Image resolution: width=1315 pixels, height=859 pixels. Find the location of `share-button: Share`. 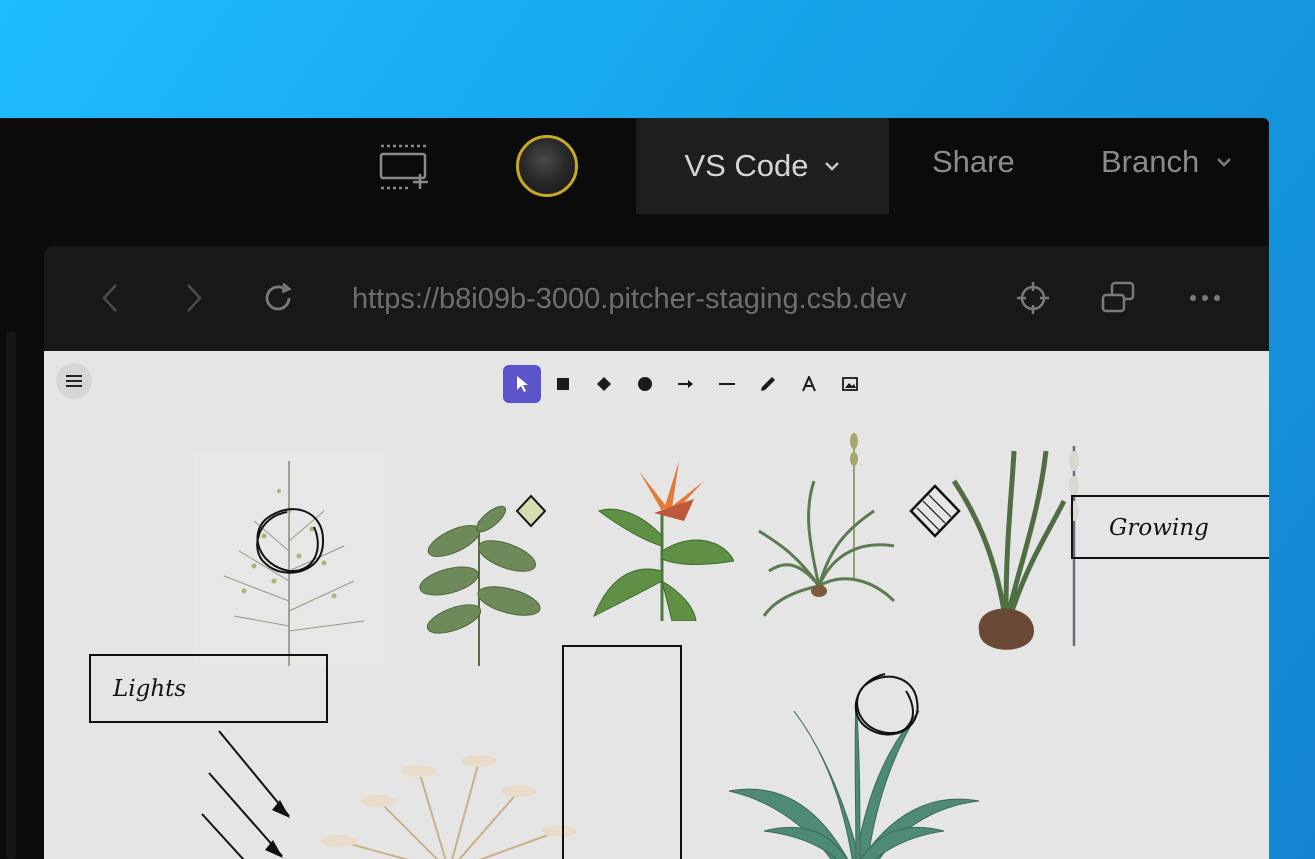

share-button: Share is located at coordinates (973, 162).